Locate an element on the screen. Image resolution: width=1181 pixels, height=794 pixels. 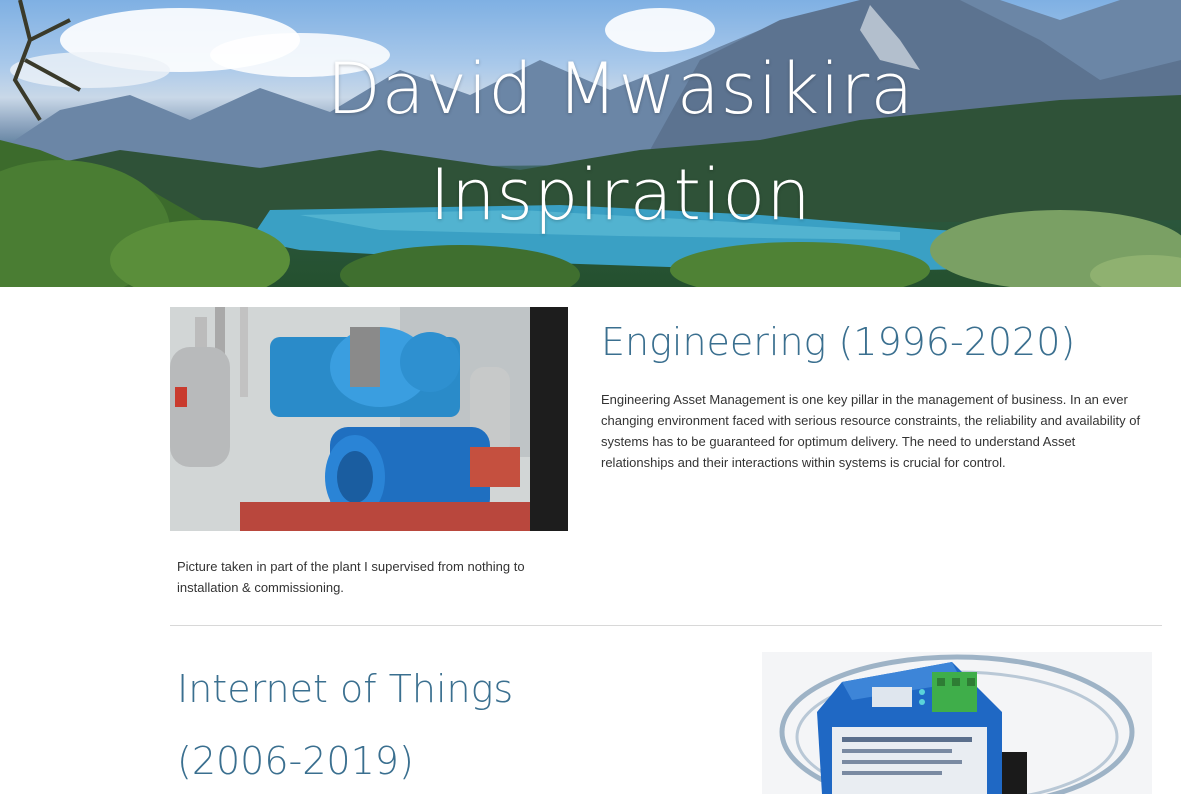
iot-heading: Internet of Things is located at coordinates (345, 689).